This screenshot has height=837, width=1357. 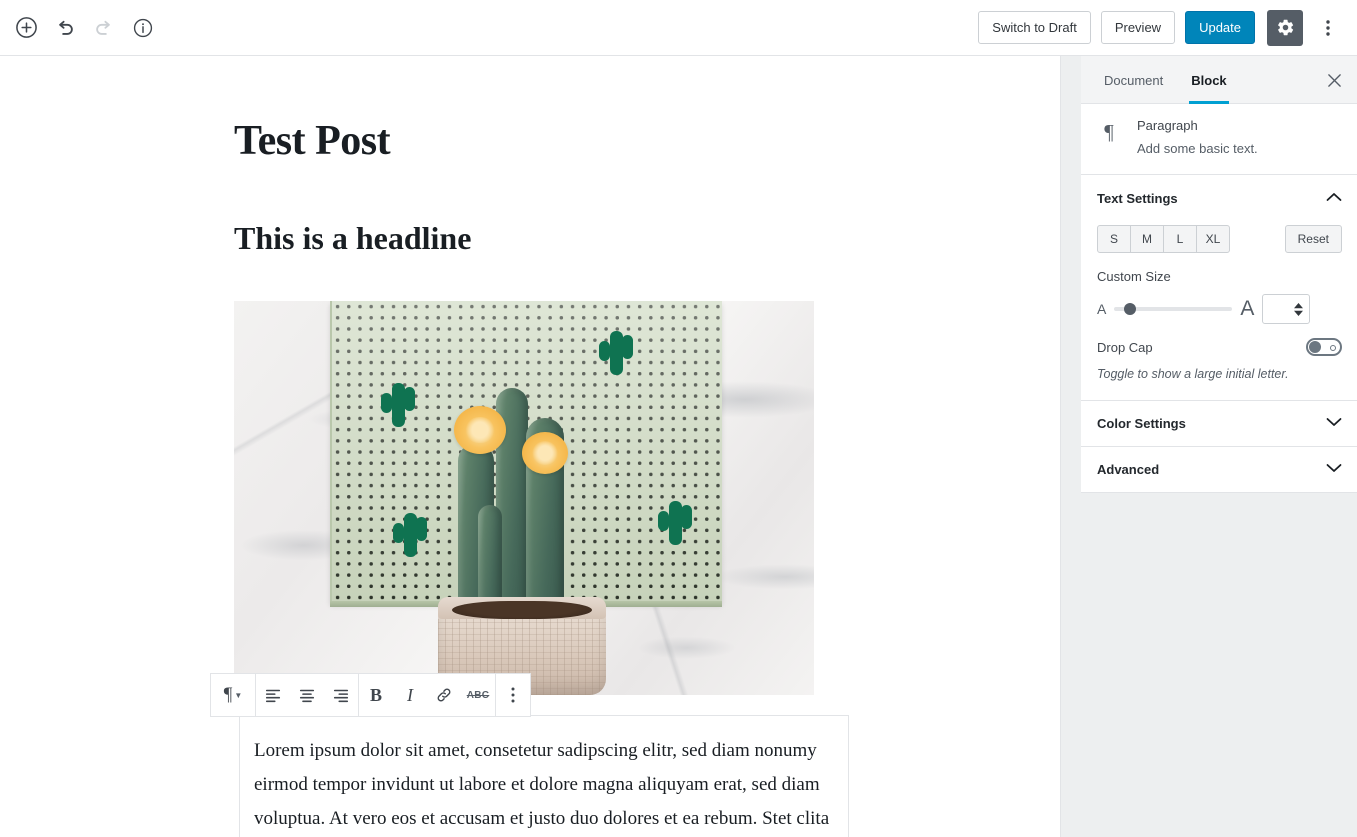 I want to click on more-rich-text-icon, so click(x=513, y=695).